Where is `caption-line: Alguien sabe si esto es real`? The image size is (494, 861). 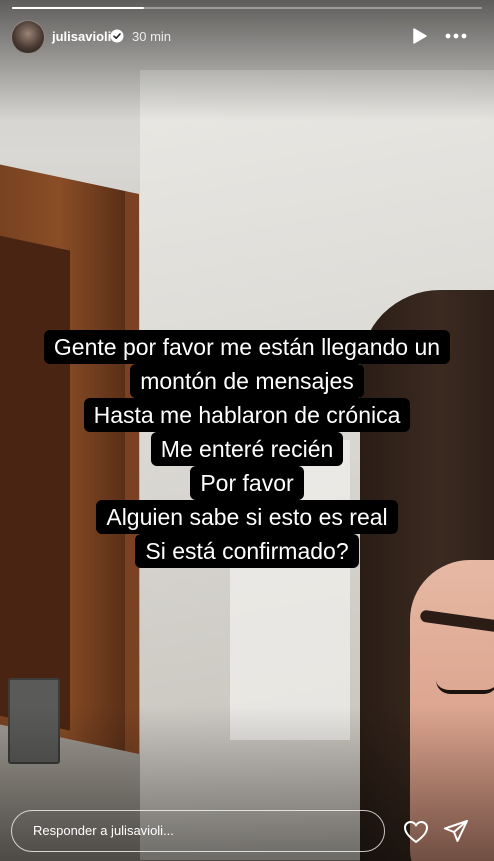 caption-line: Alguien sabe si esto es real is located at coordinates (247, 517).